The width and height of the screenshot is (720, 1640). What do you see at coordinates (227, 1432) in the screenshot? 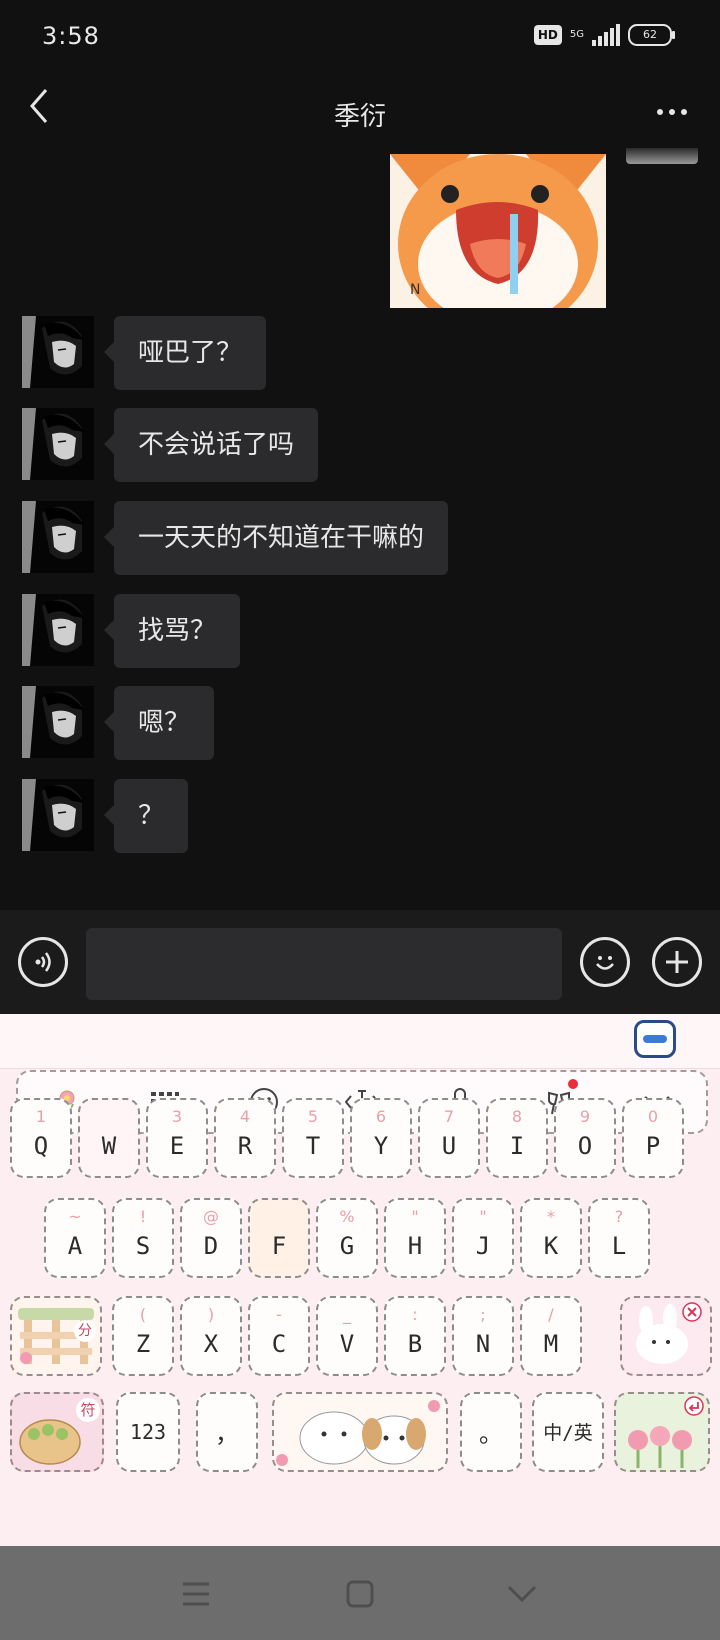
I see `comma-key: ，` at bounding box center [227, 1432].